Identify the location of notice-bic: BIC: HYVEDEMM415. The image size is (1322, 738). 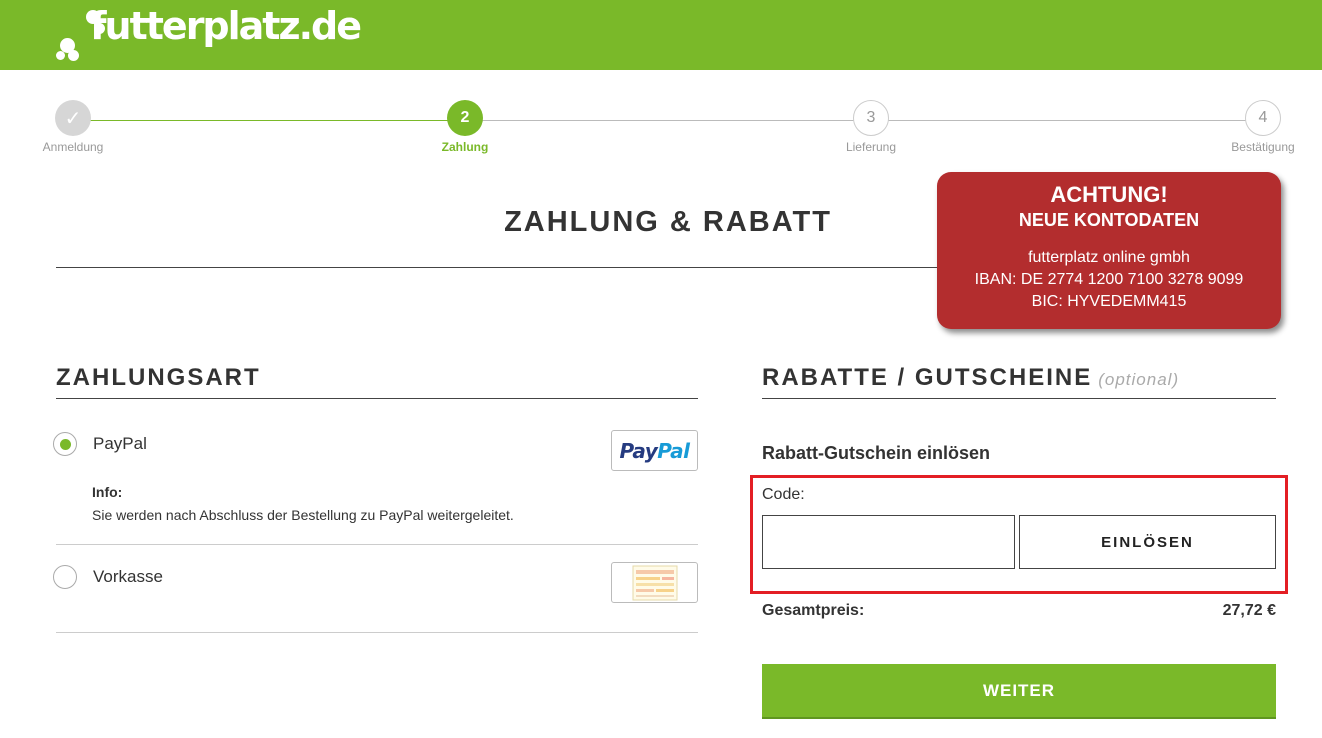
(1109, 301).